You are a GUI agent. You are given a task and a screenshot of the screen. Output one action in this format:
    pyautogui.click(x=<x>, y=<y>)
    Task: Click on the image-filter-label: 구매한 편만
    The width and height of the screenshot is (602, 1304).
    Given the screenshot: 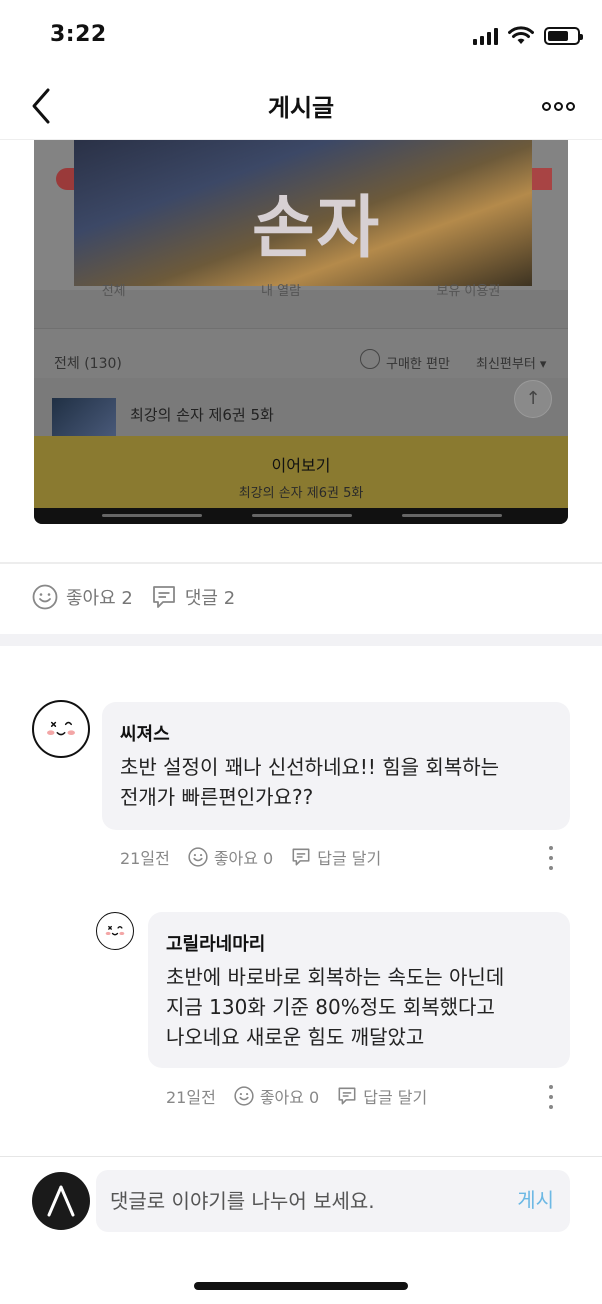 What is the action you would take?
    pyautogui.click(x=418, y=364)
    